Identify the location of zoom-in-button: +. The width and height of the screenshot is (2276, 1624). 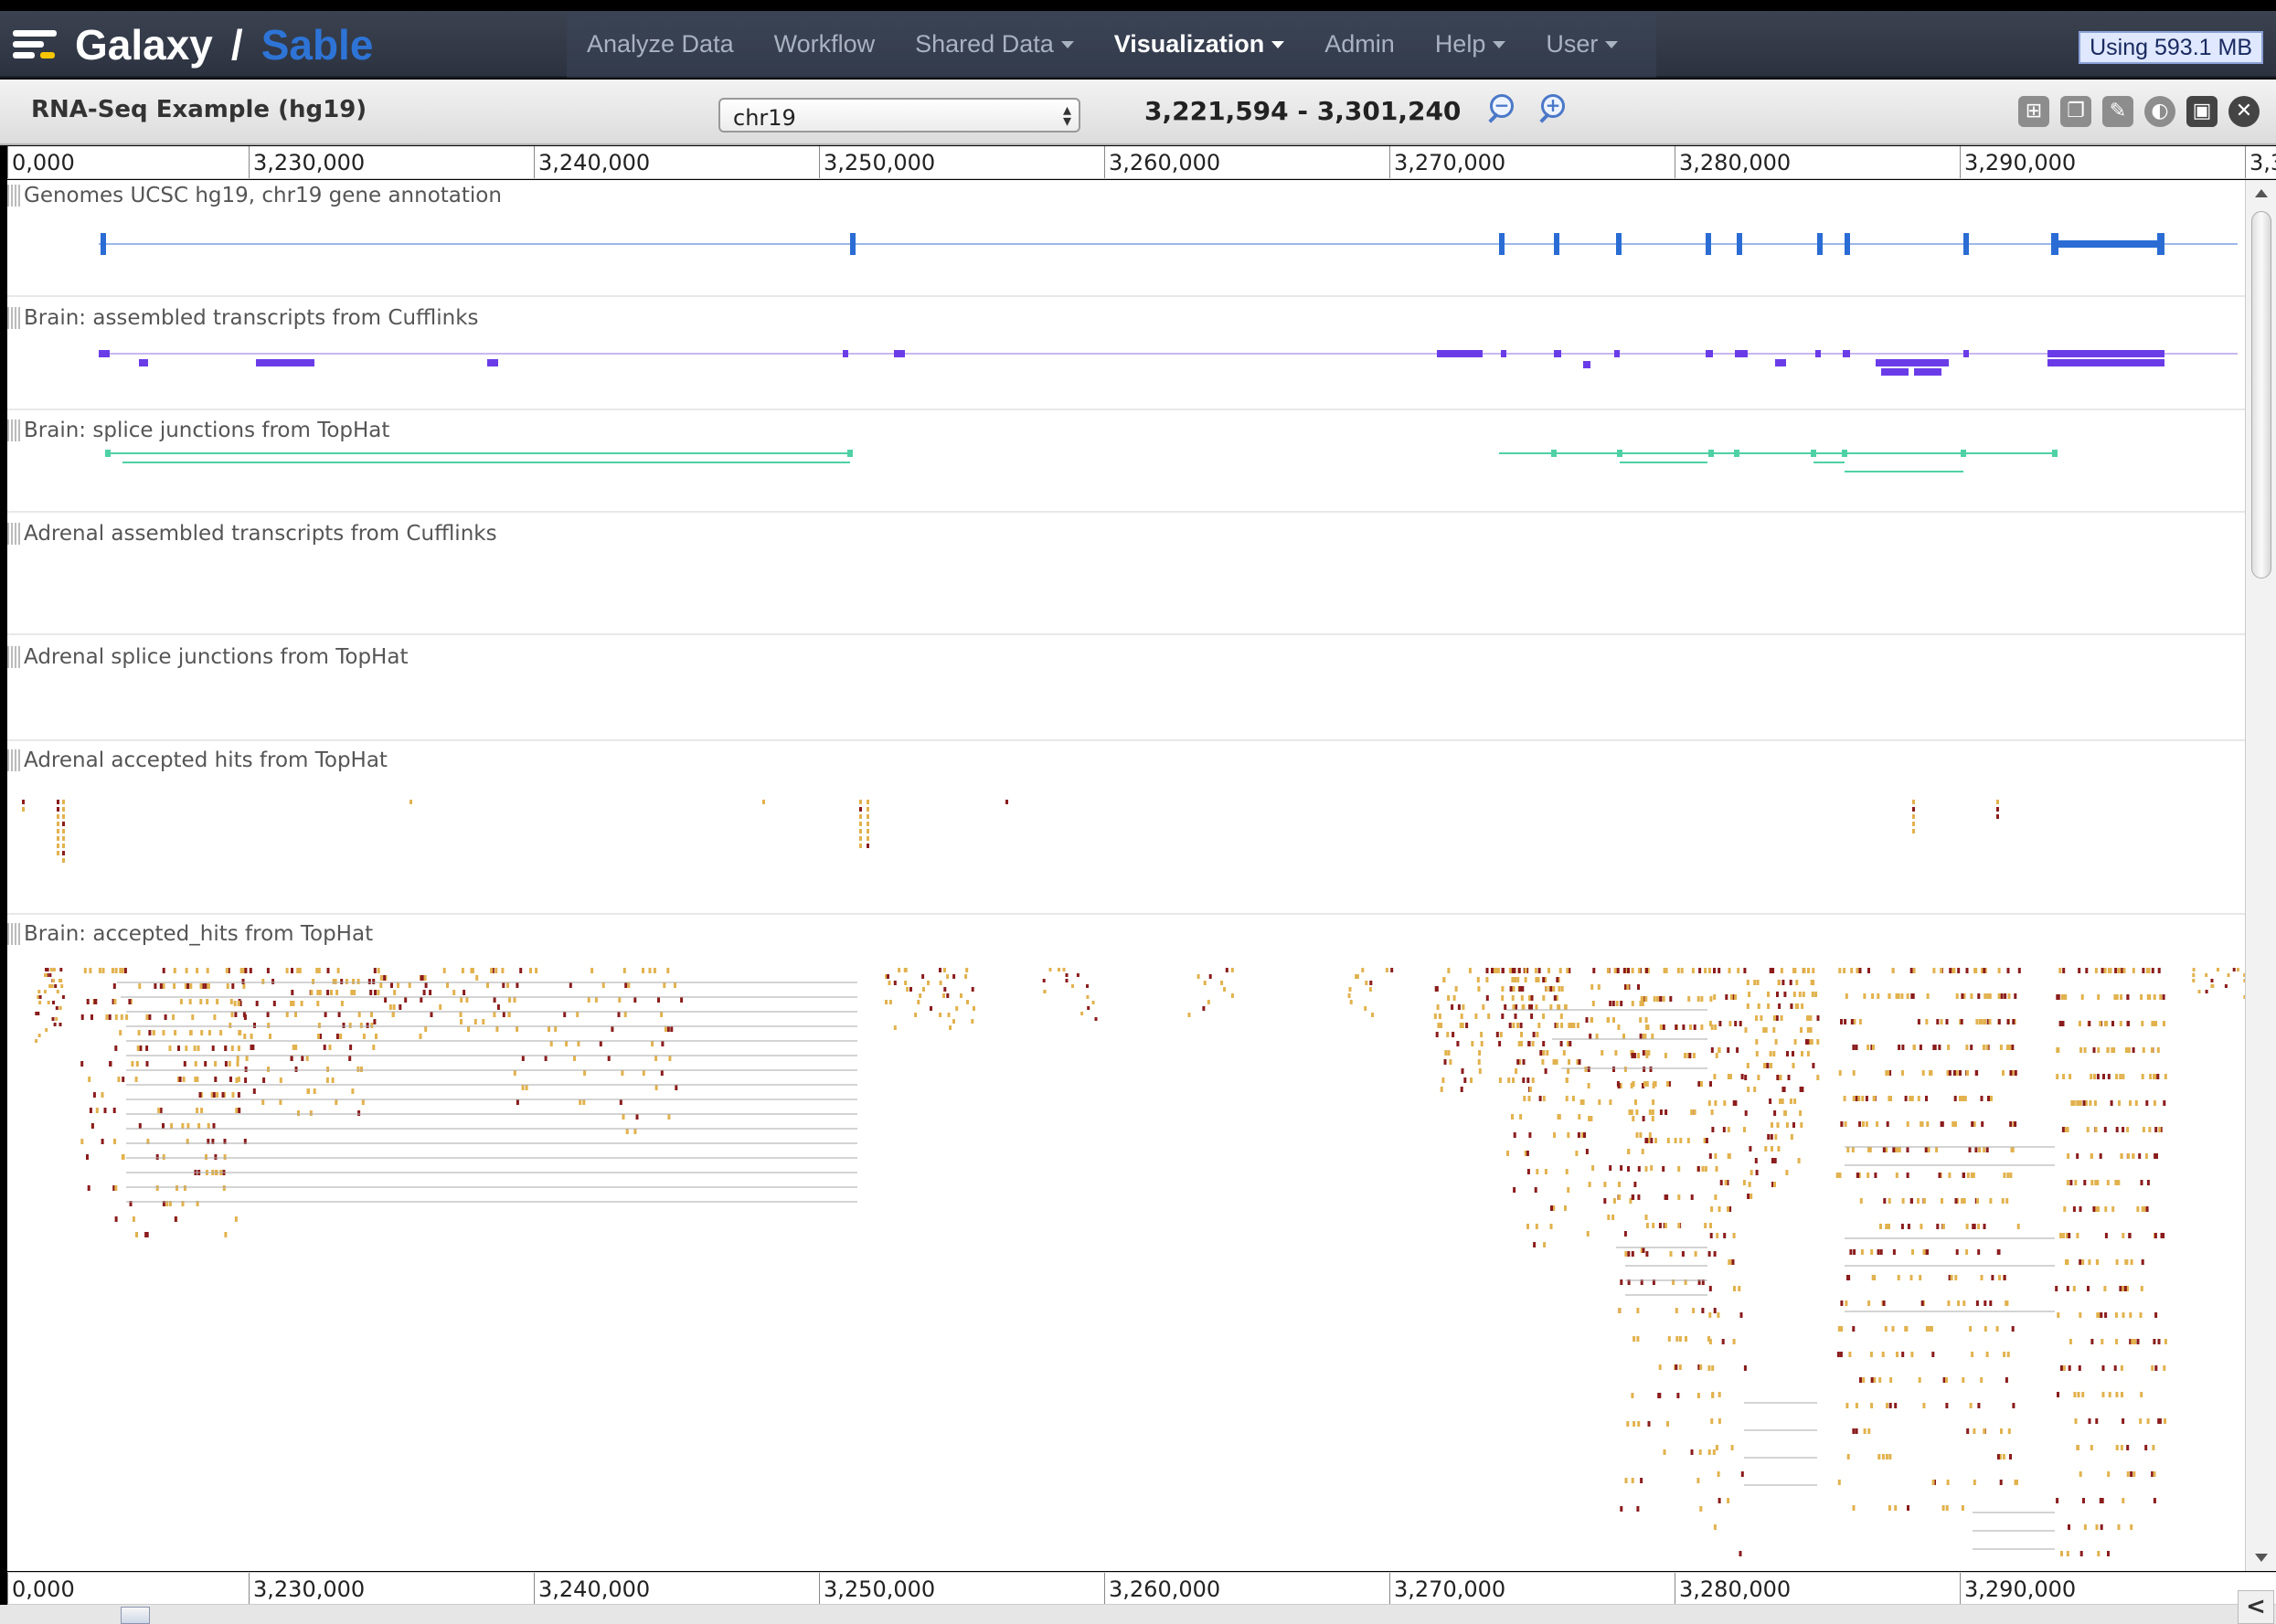
(1554, 109).